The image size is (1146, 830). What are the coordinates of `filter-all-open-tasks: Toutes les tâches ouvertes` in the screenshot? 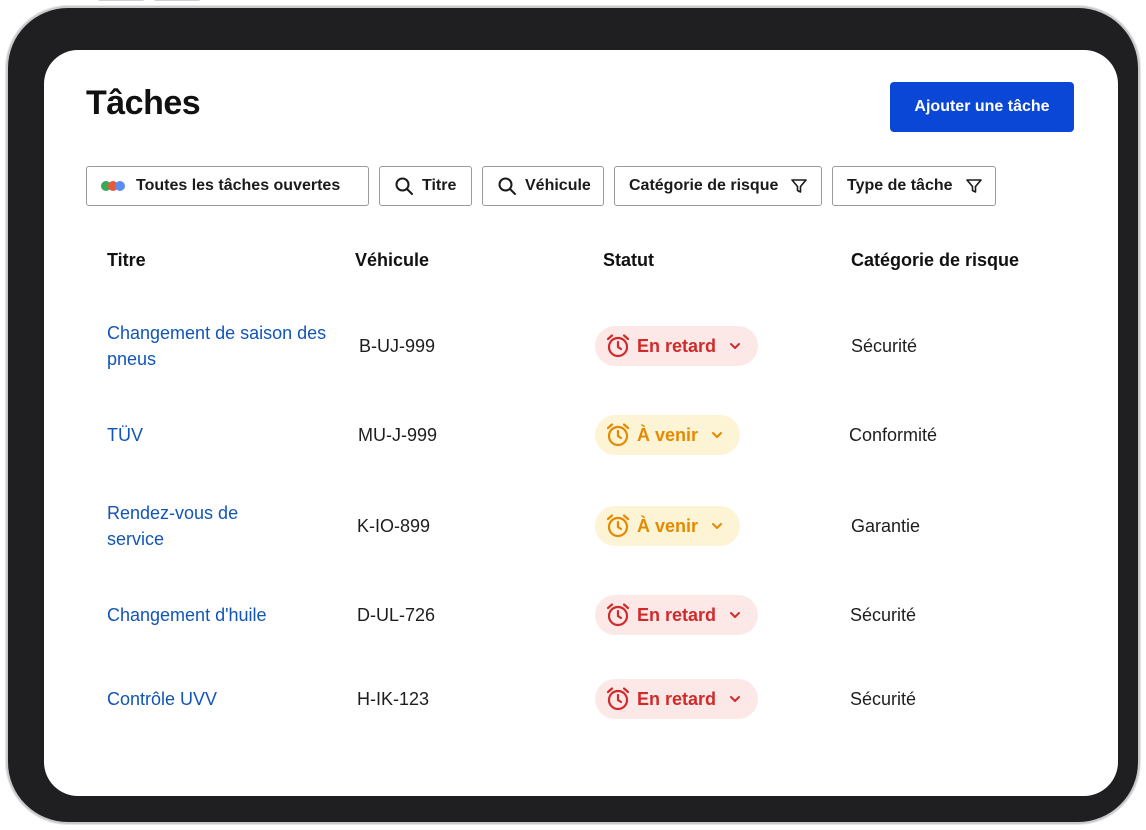 It's located at (227, 186).